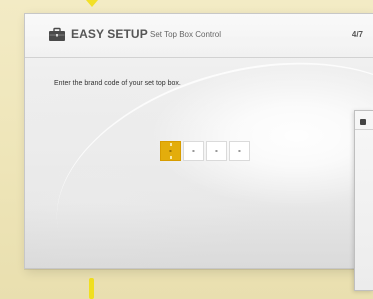  I want to click on setup-header: EASY SETUP Set Top Box Control 4/7, so click(199, 36).